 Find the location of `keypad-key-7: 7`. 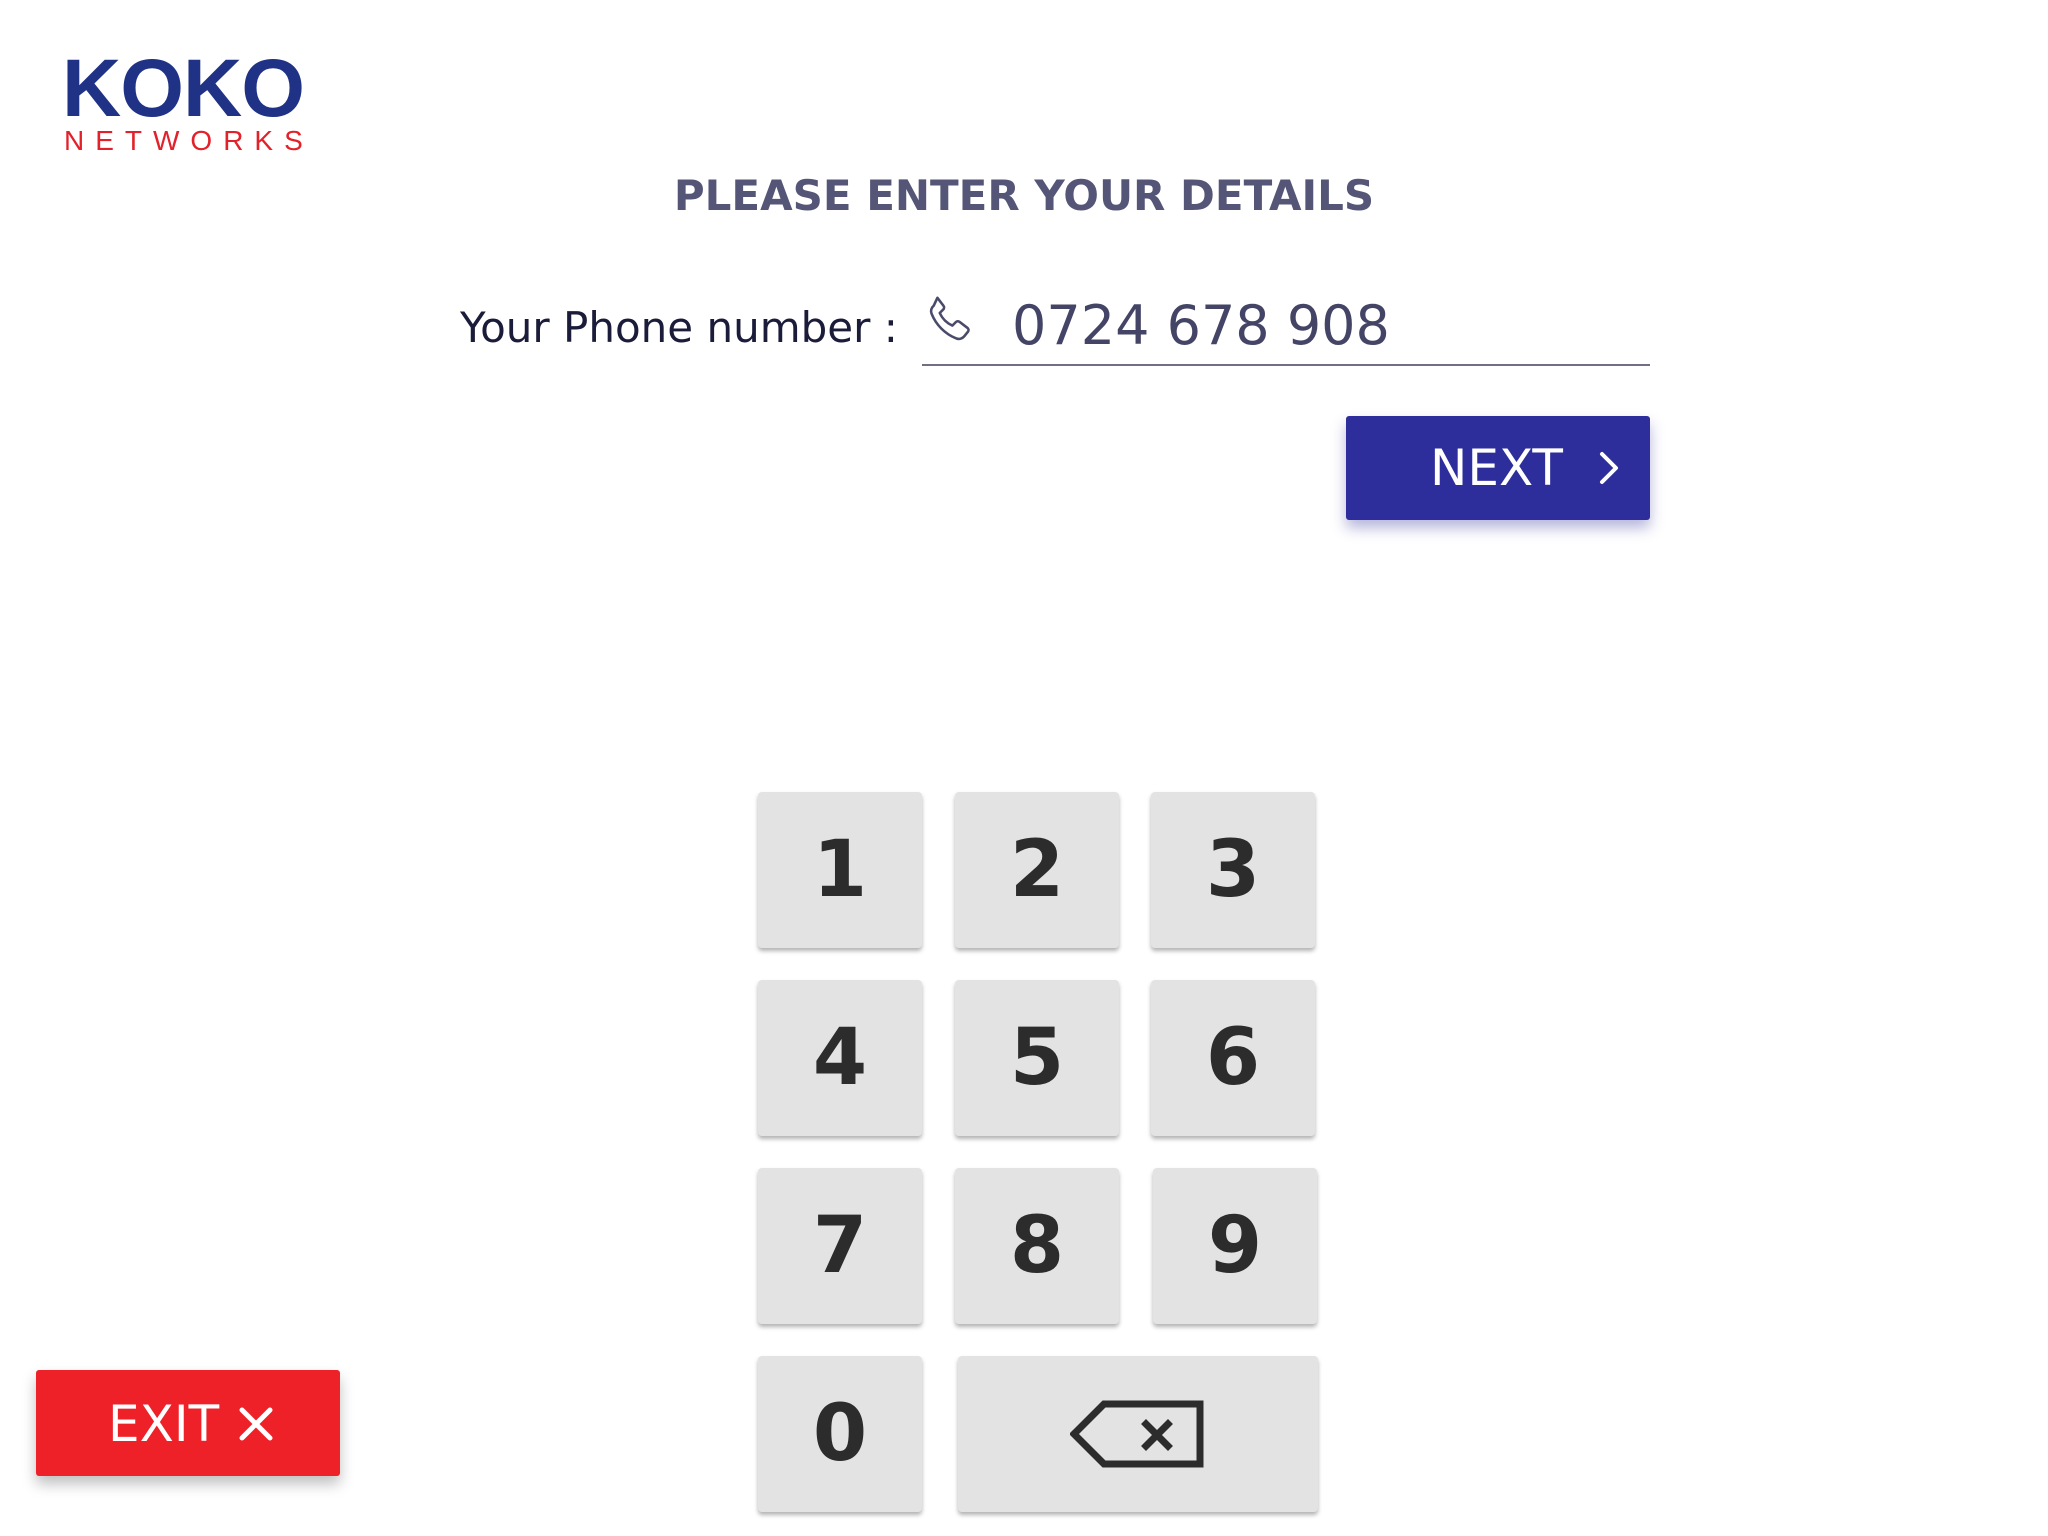

keypad-key-7: 7 is located at coordinates (840, 1246).